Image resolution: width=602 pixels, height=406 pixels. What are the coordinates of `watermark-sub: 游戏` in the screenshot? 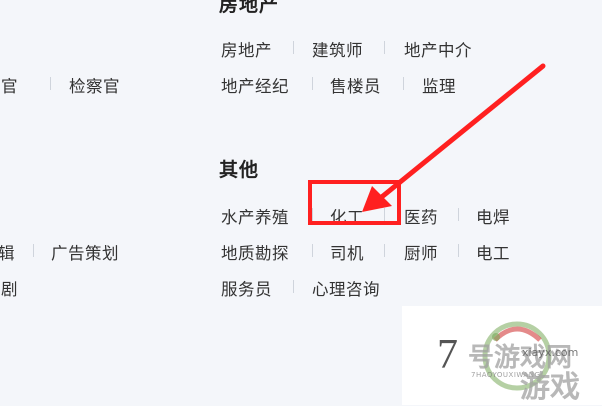 It's located at (550, 387).